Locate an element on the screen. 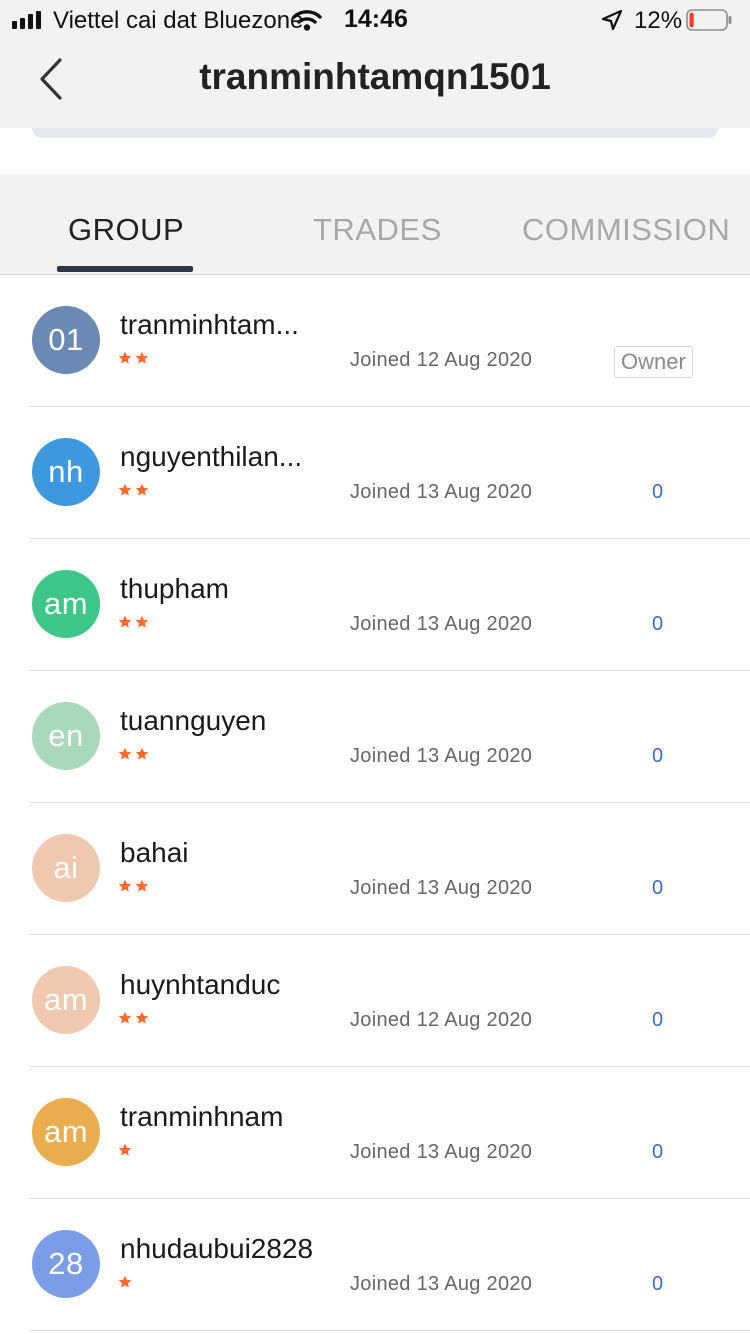 Image resolution: width=750 pixels, height=1334 pixels. avatar: 28 is located at coordinates (66, 1264).